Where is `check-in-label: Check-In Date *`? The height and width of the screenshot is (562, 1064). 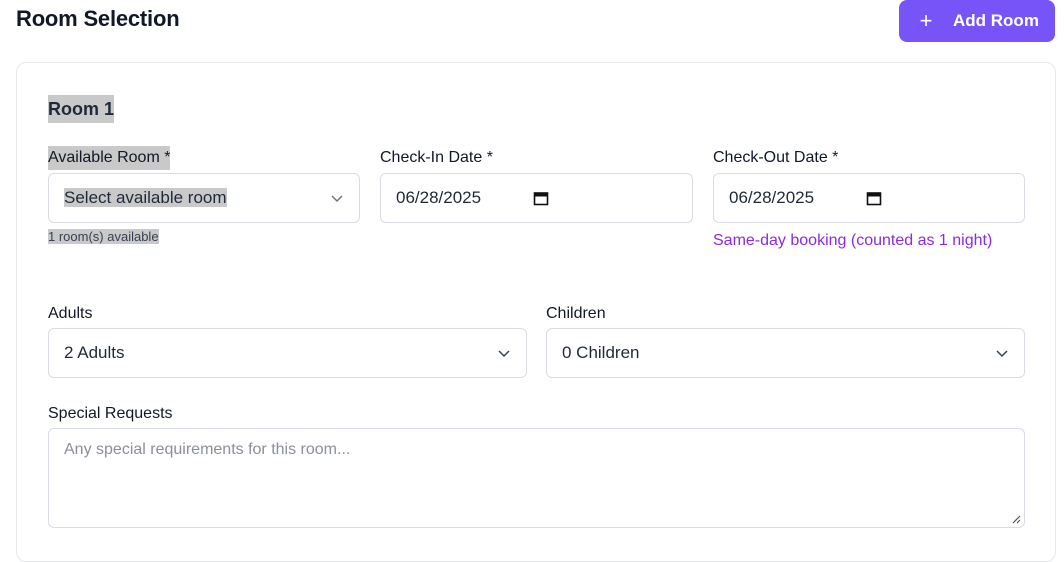
check-in-label: Check-In Date * is located at coordinates (436, 157).